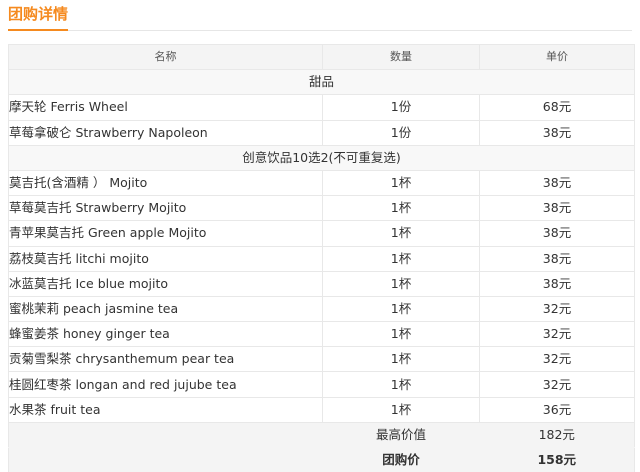  I want to click on header-quantity: 数量, so click(401, 57).